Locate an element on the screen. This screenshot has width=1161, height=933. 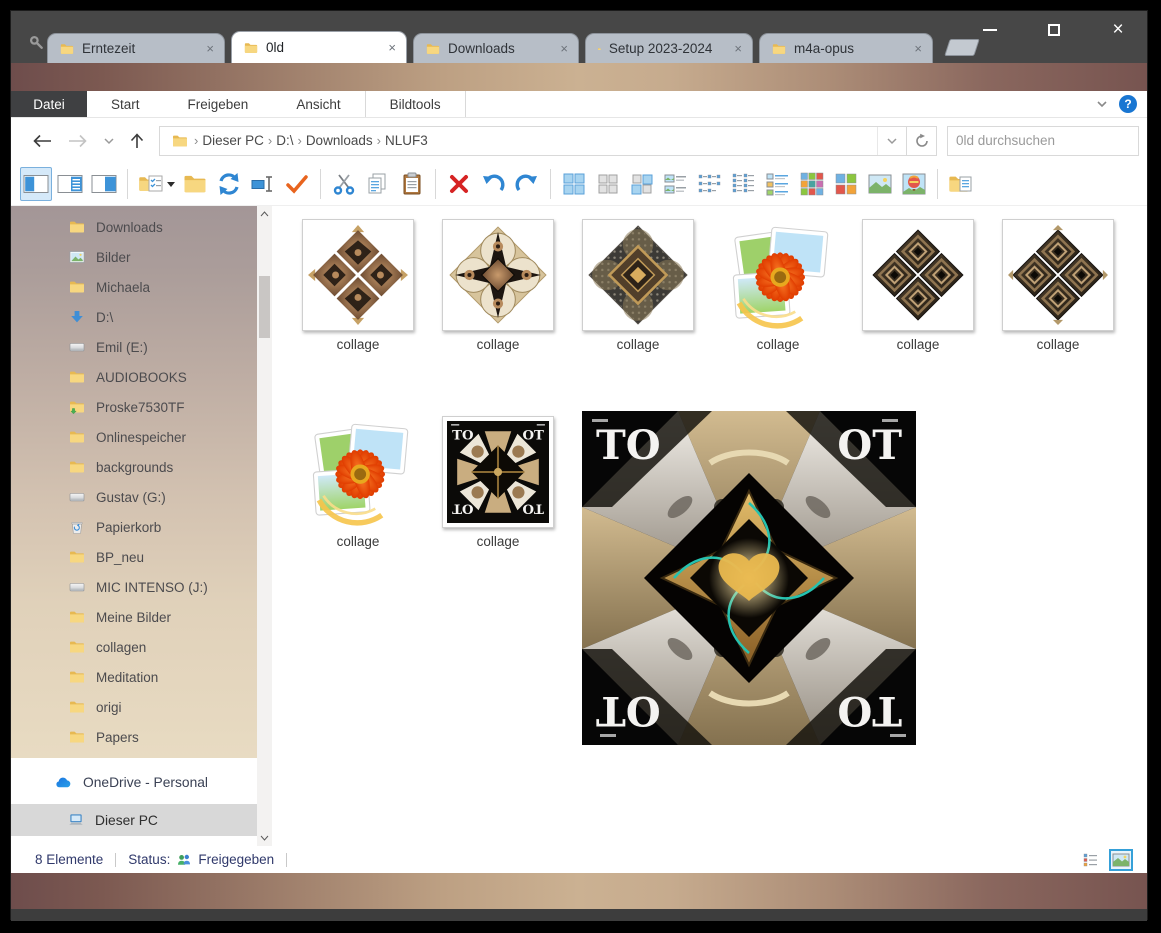
search-input is located at coordinates (1044, 140).